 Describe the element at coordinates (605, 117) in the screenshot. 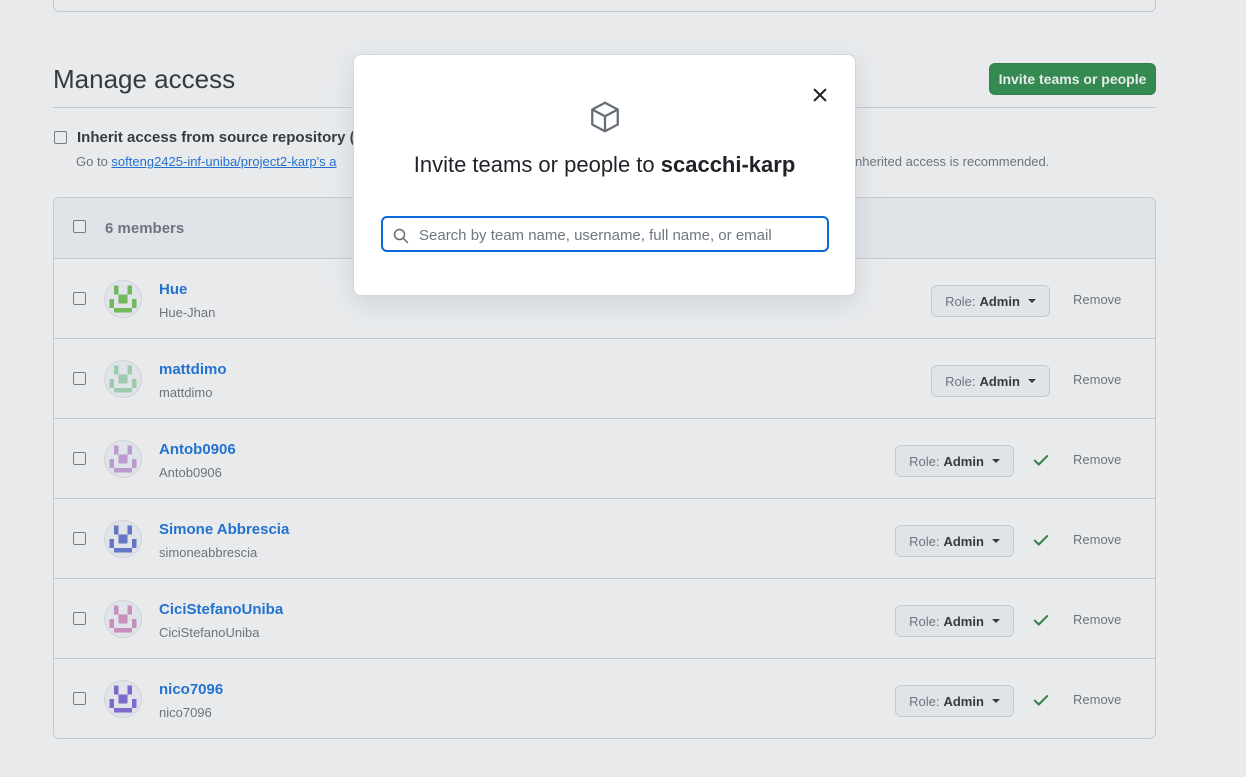

I see `package-icon` at that location.